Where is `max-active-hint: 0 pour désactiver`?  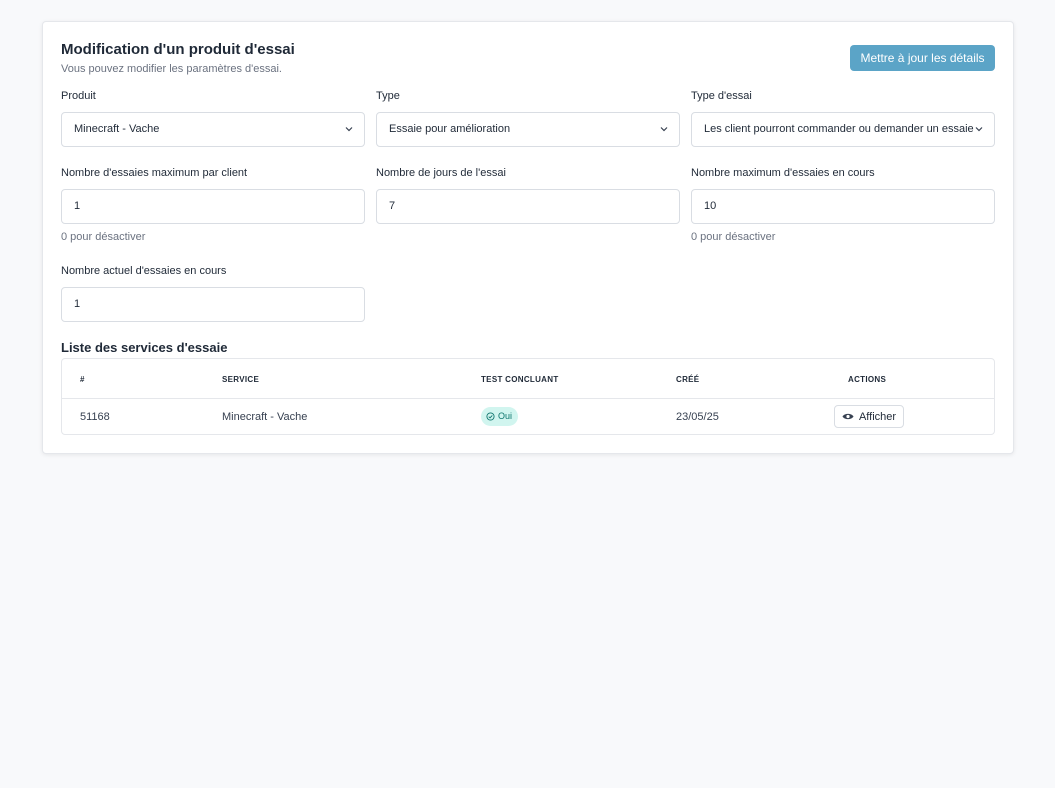 max-active-hint: 0 pour désactiver is located at coordinates (733, 237).